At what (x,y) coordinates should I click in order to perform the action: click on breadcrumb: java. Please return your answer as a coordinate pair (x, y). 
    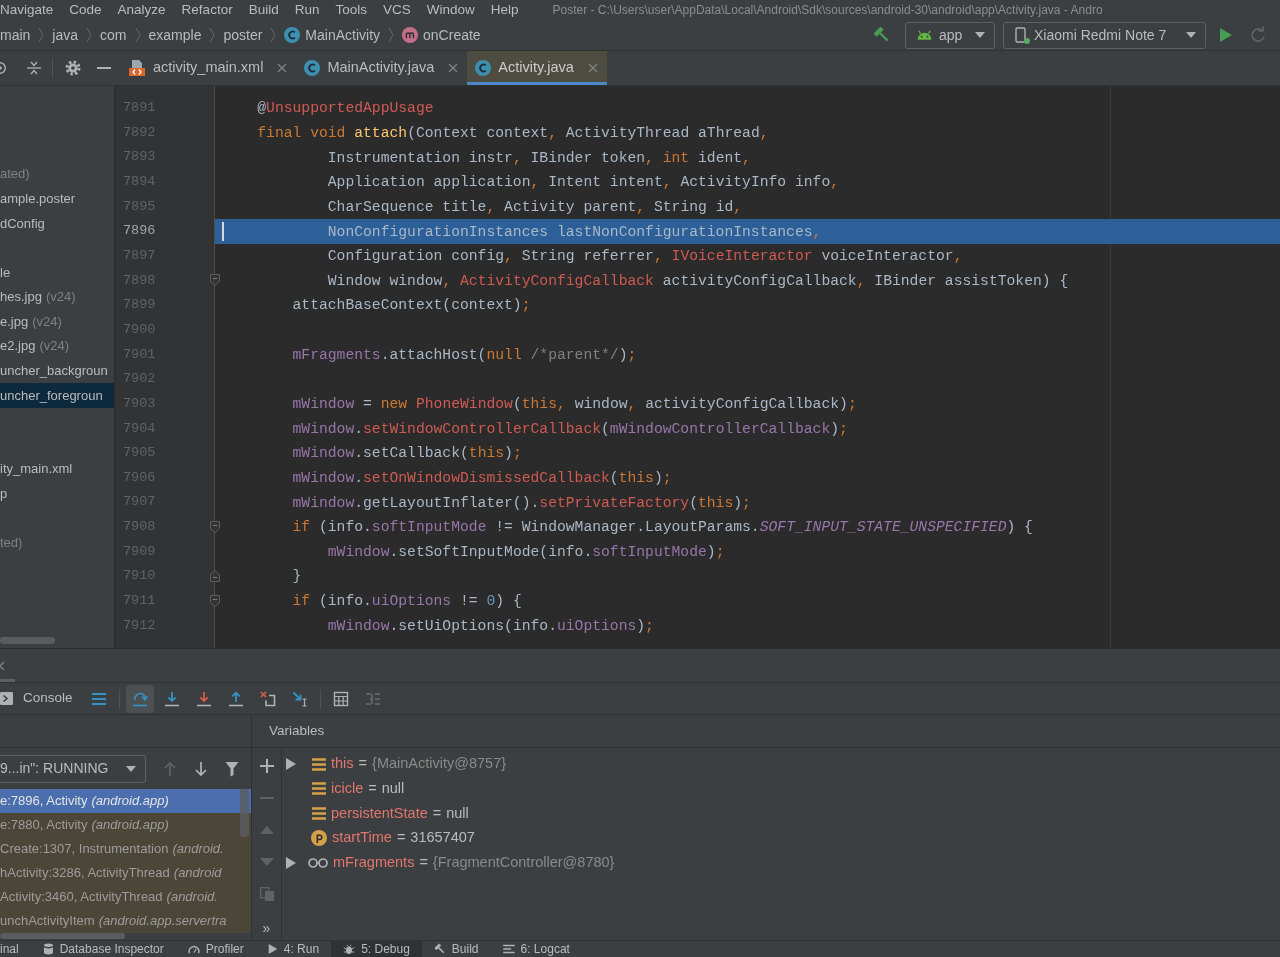
    Looking at the image, I should click on (65, 35).